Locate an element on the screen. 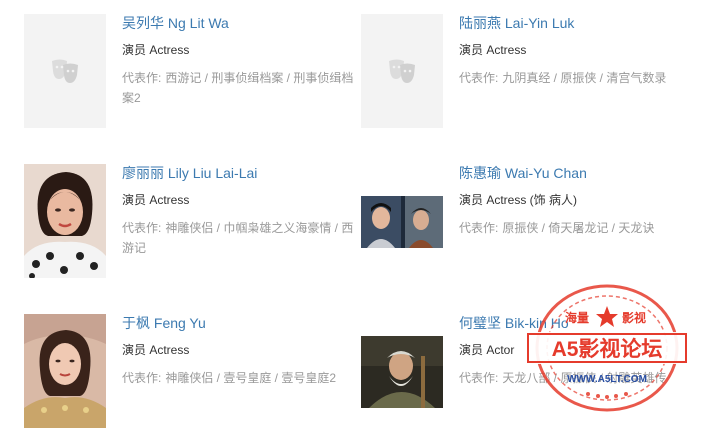 This screenshot has width=713, height=439. cast-works: 代表作: 神雕侠侣 / 壹号皇庭 / 壹号皇庭2 is located at coordinates (242, 378).